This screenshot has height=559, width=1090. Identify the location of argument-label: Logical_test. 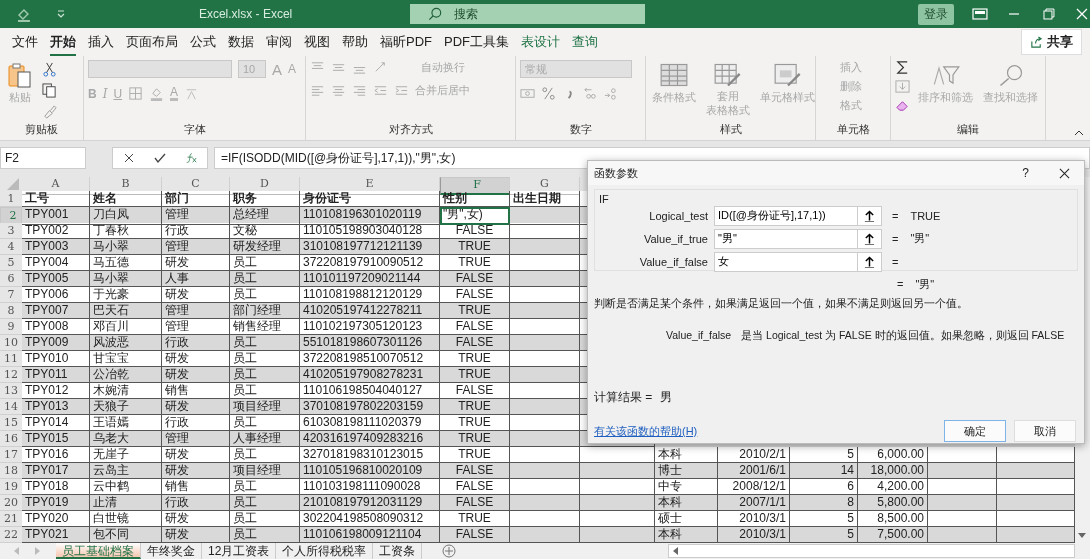
(678, 215).